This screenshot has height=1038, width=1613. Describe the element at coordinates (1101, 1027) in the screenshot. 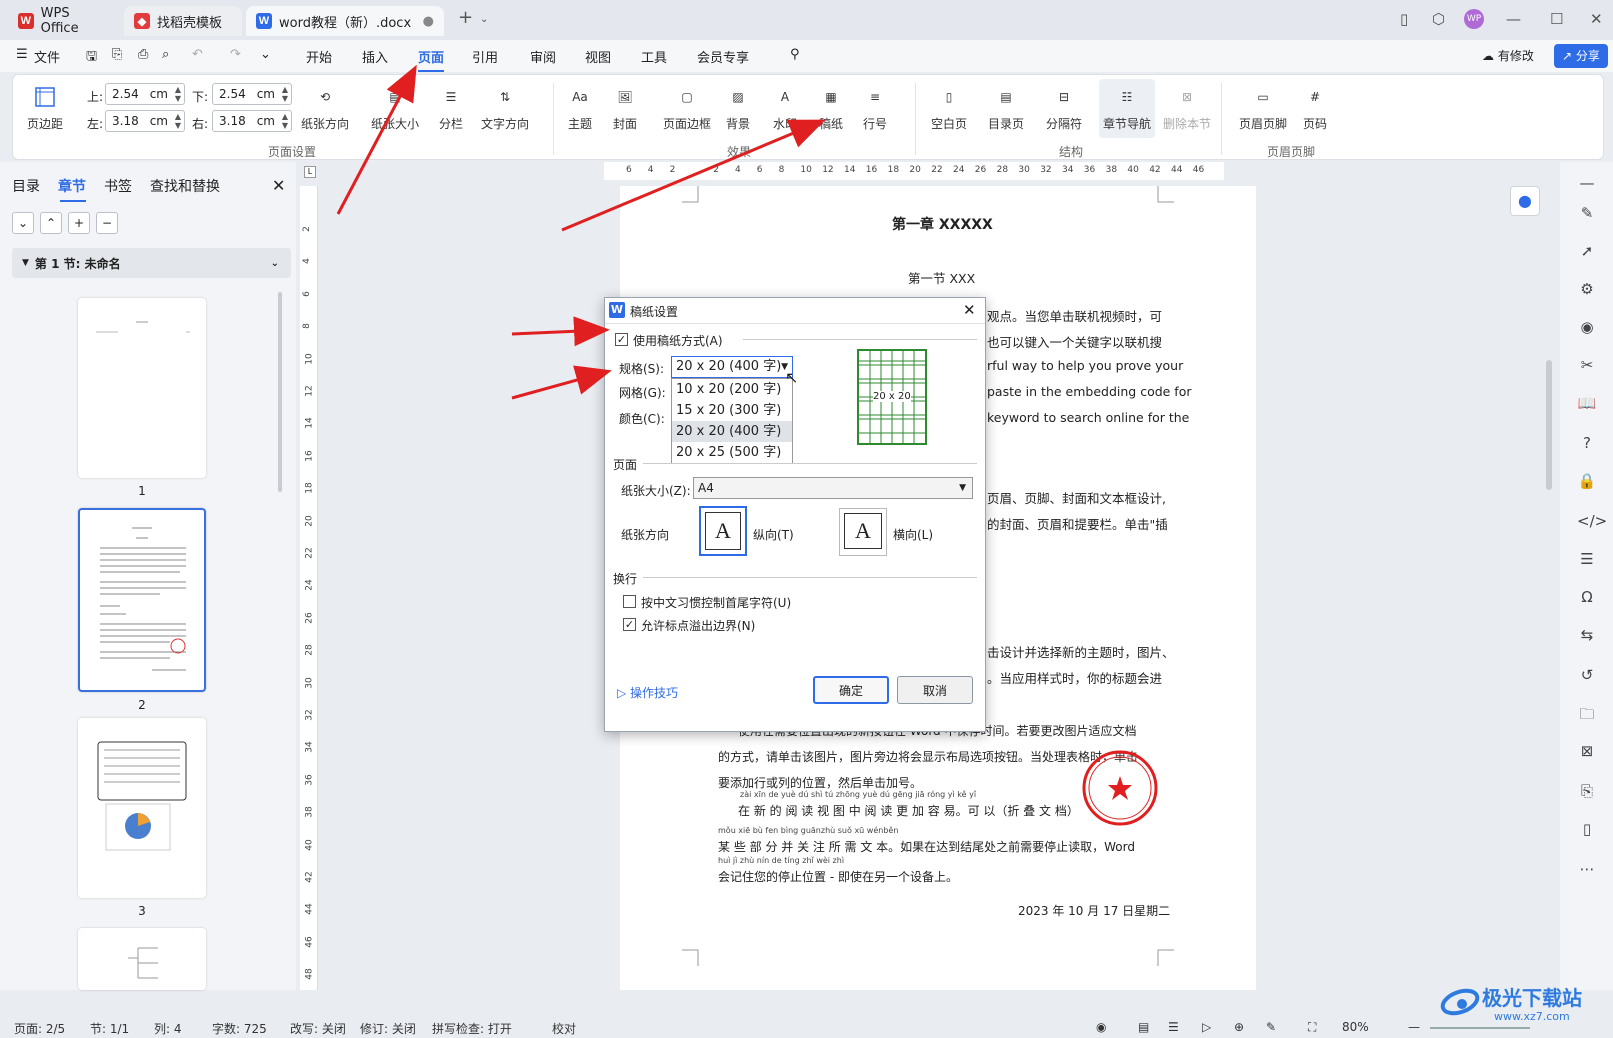

I see `eye-icon: ◉` at that location.